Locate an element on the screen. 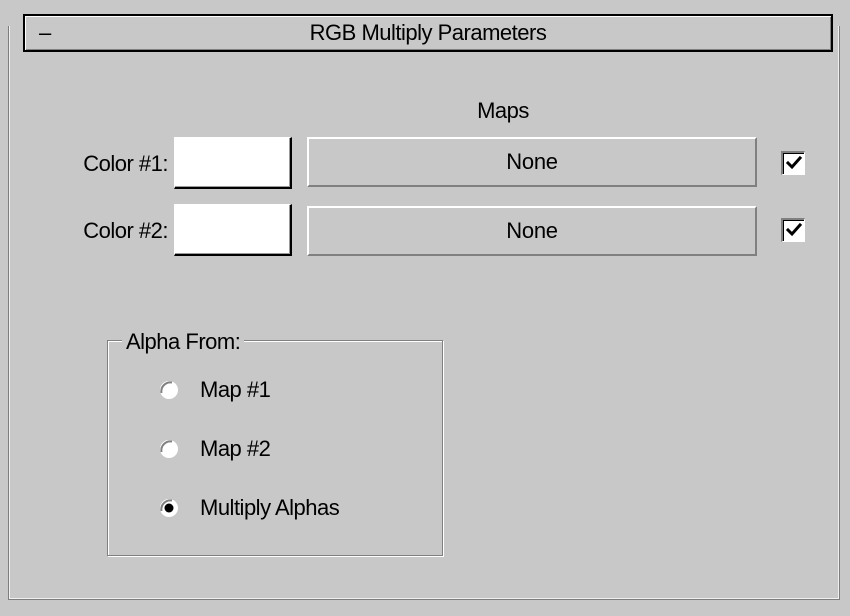 This screenshot has height=616, width=850. radio-map-2-label: Map #2 is located at coordinates (235, 448).